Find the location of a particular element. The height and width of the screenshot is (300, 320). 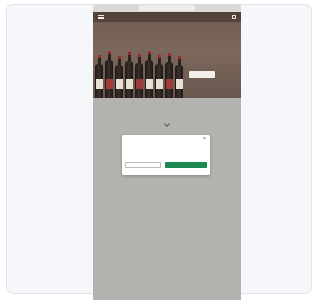

wine-bottles-image is located at coordinates (143, 71).